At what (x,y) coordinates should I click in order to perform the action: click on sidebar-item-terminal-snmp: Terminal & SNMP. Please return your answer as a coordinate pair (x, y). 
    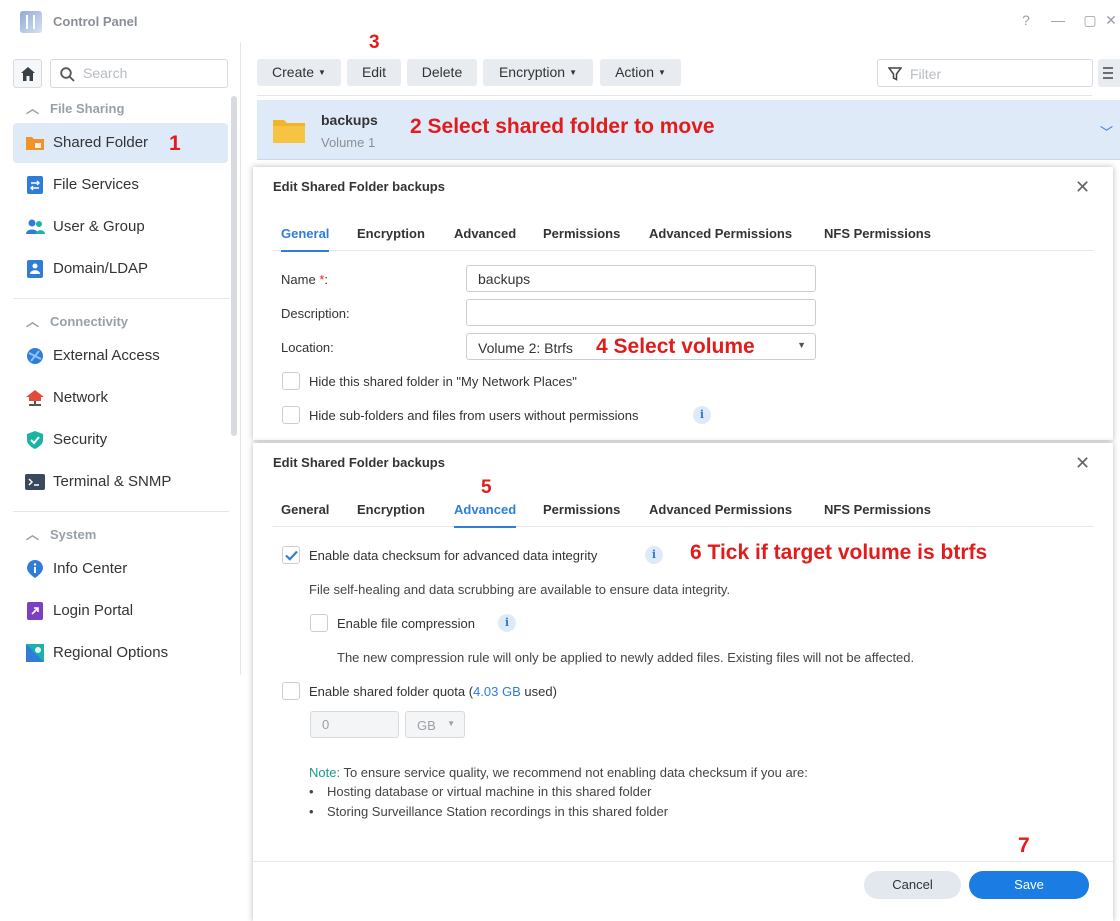
    Looking at the image, I should click on (120, 482).